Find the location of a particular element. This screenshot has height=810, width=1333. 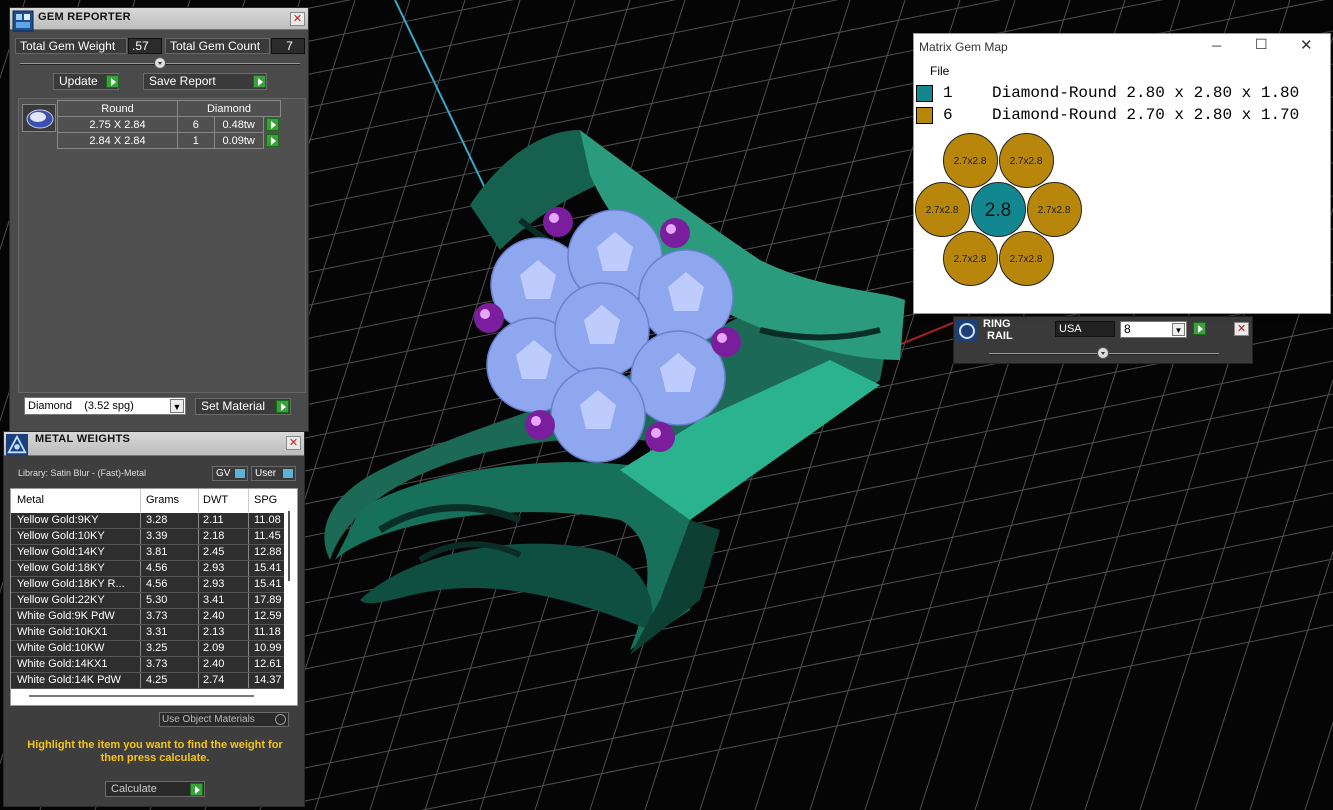

table-row: Yellow Gold:22KY 5.30 3.41 17.89 is located at coordinates (147, 601).